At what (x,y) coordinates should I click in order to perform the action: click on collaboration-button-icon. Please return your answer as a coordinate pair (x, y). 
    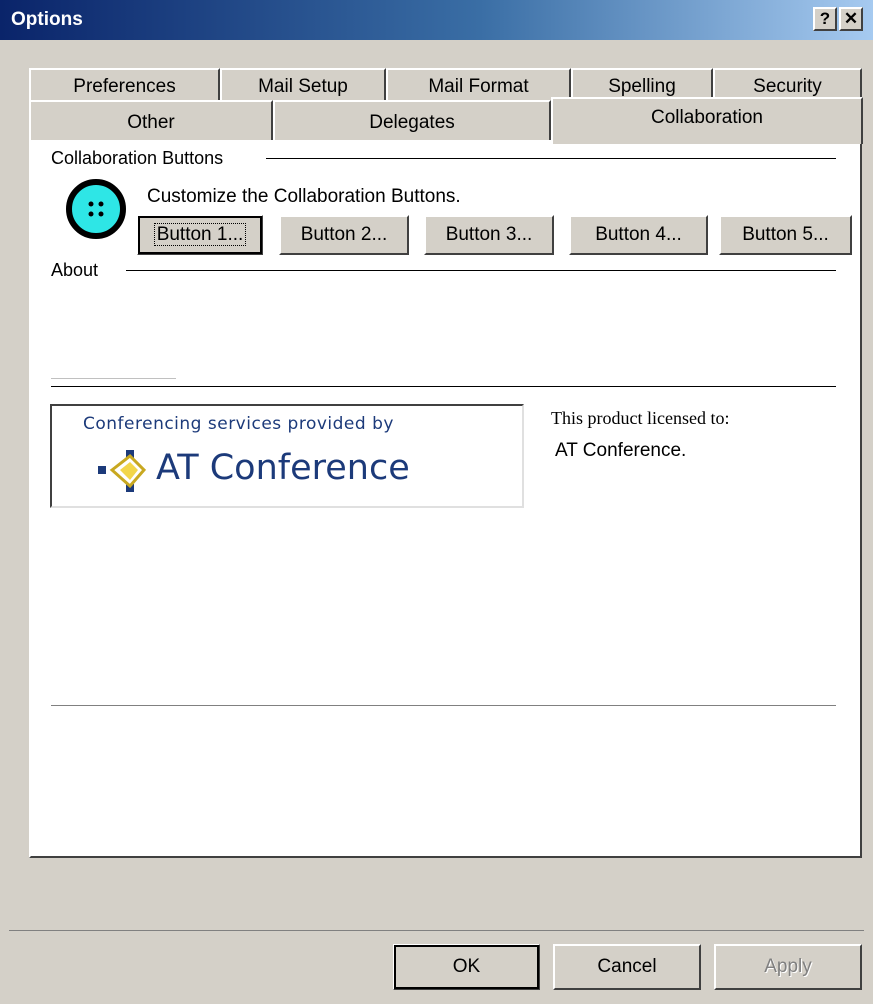
    Looking at the image, I should click on (96, 209).